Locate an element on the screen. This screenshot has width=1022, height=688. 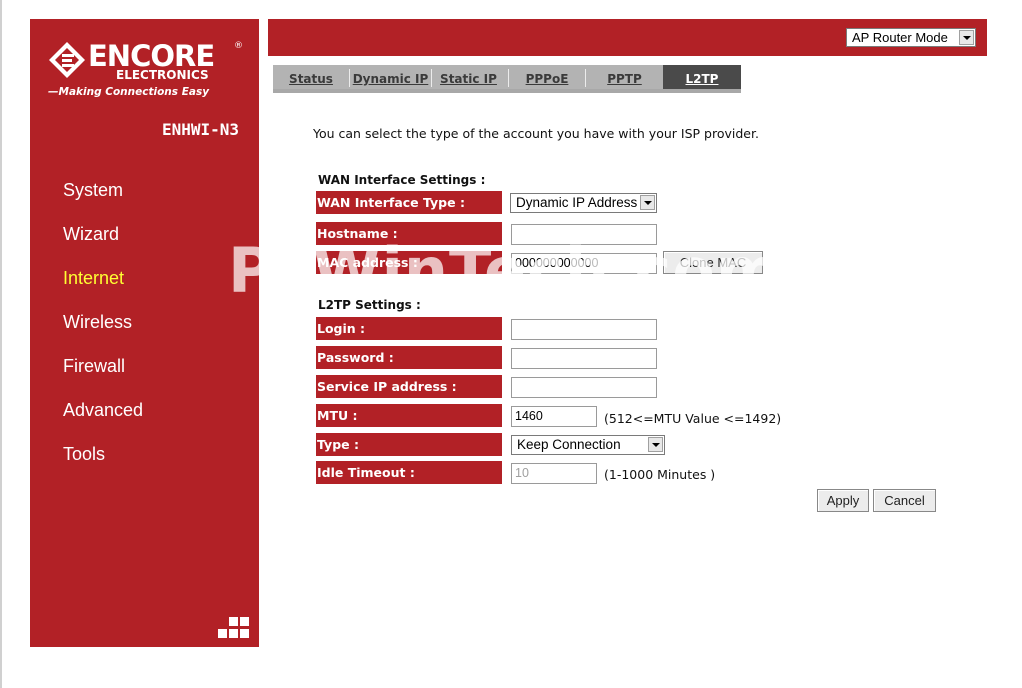
mtu-hint: (512<=MTU Value <=1492) is located at coordinates (693, 418).